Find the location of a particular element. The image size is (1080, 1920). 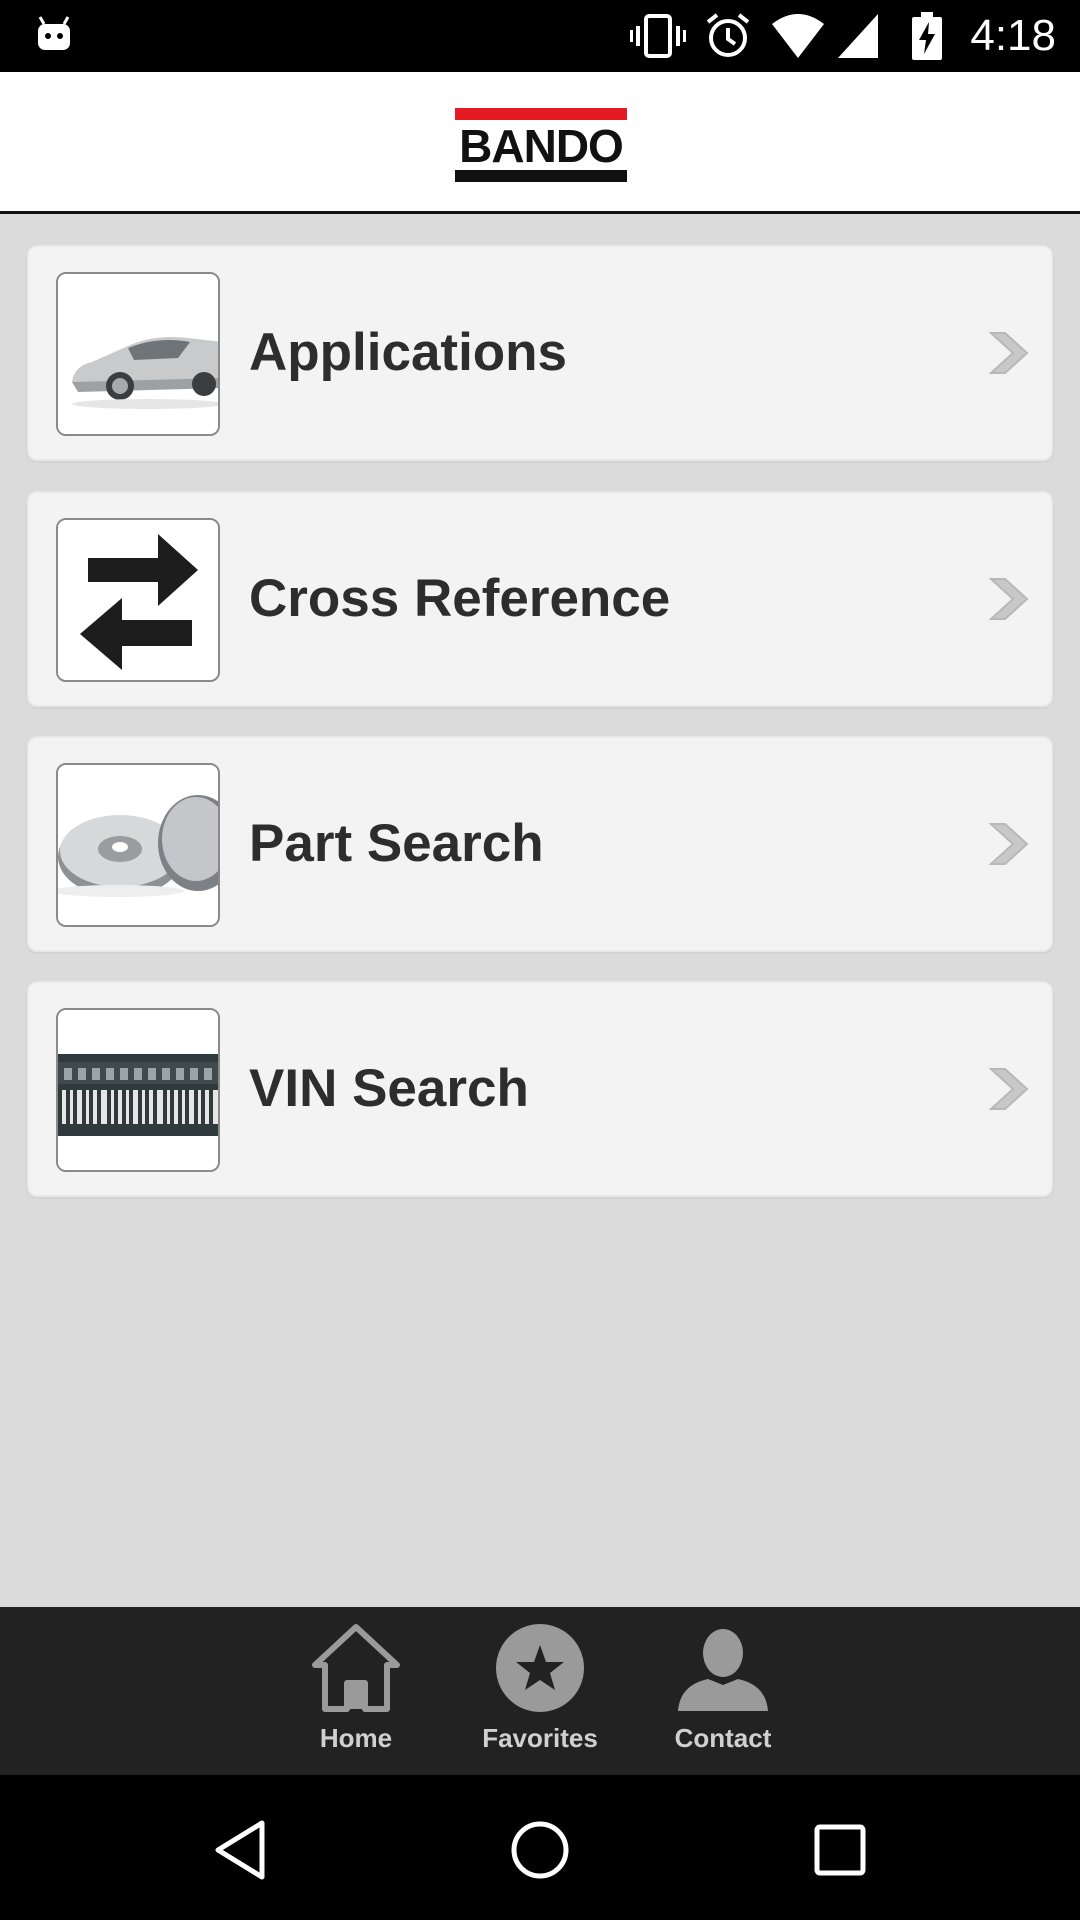

tab-contact: Contact is located at coordinates (723, 1698).